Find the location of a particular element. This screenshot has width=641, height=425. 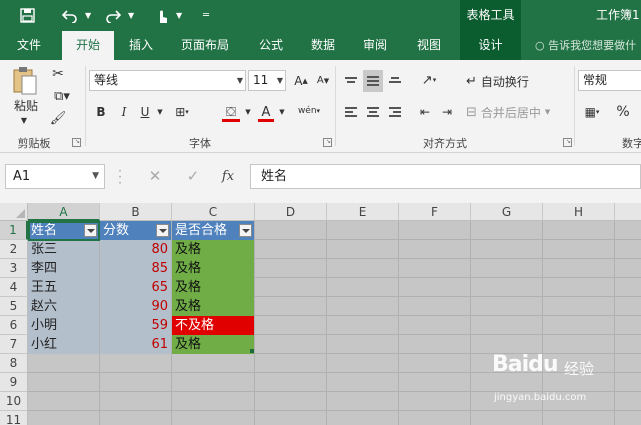

row-header-3: 3 is located at coordinates (14, 268).